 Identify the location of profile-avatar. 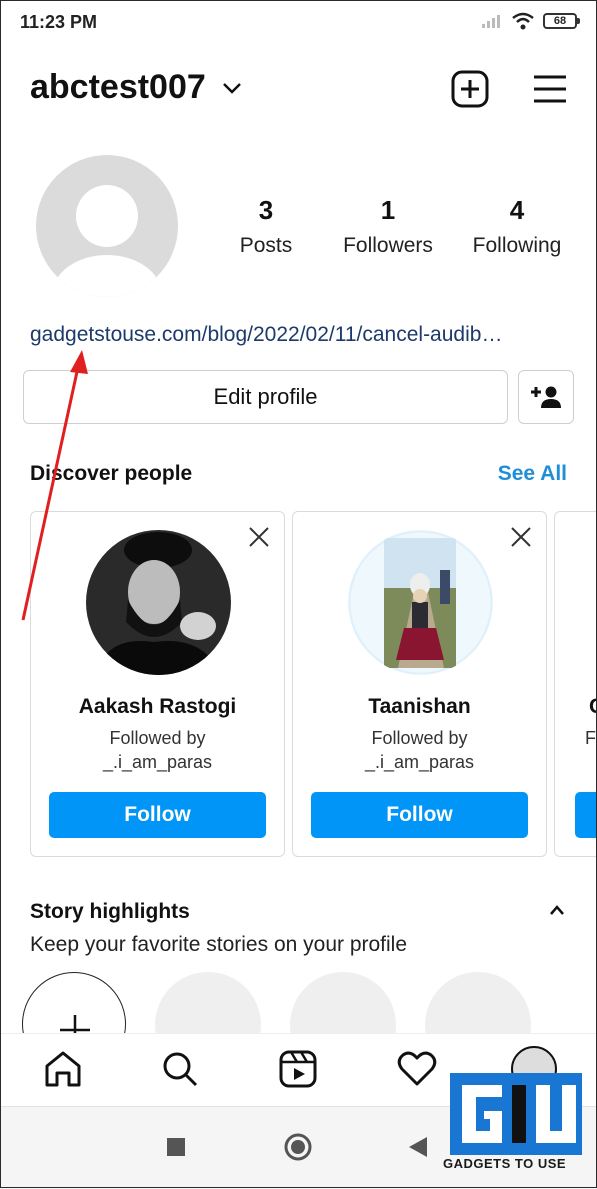
(107, 226).